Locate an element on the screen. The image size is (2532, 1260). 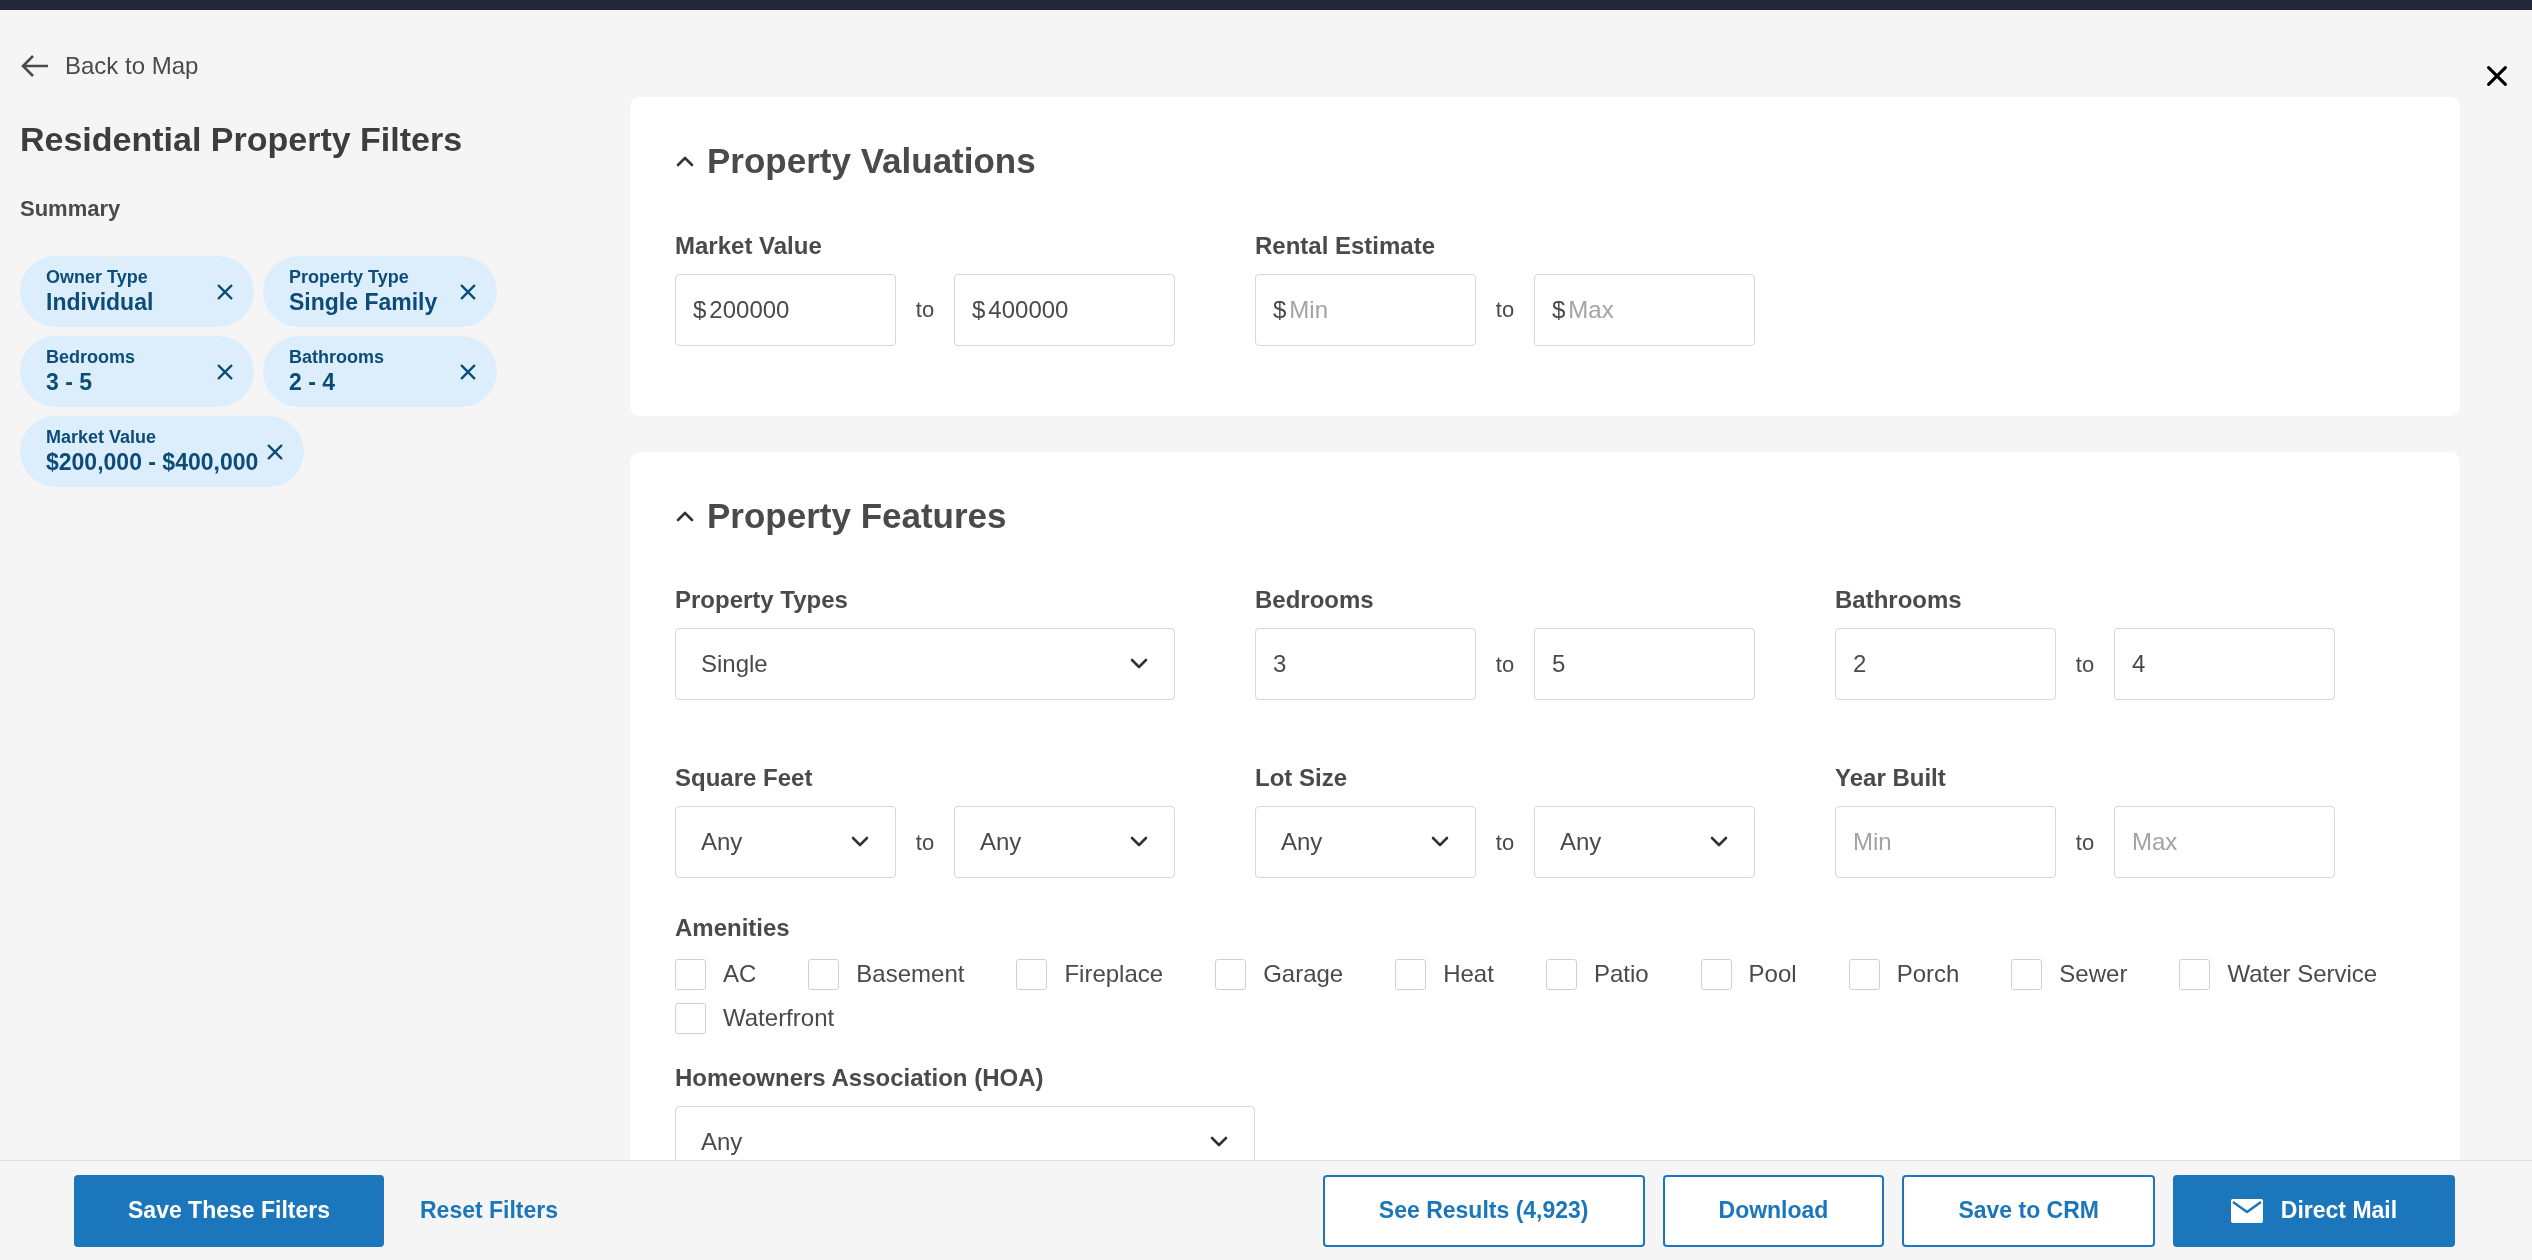
checkbox-option: Patio is located at coordinates (1597, 974).